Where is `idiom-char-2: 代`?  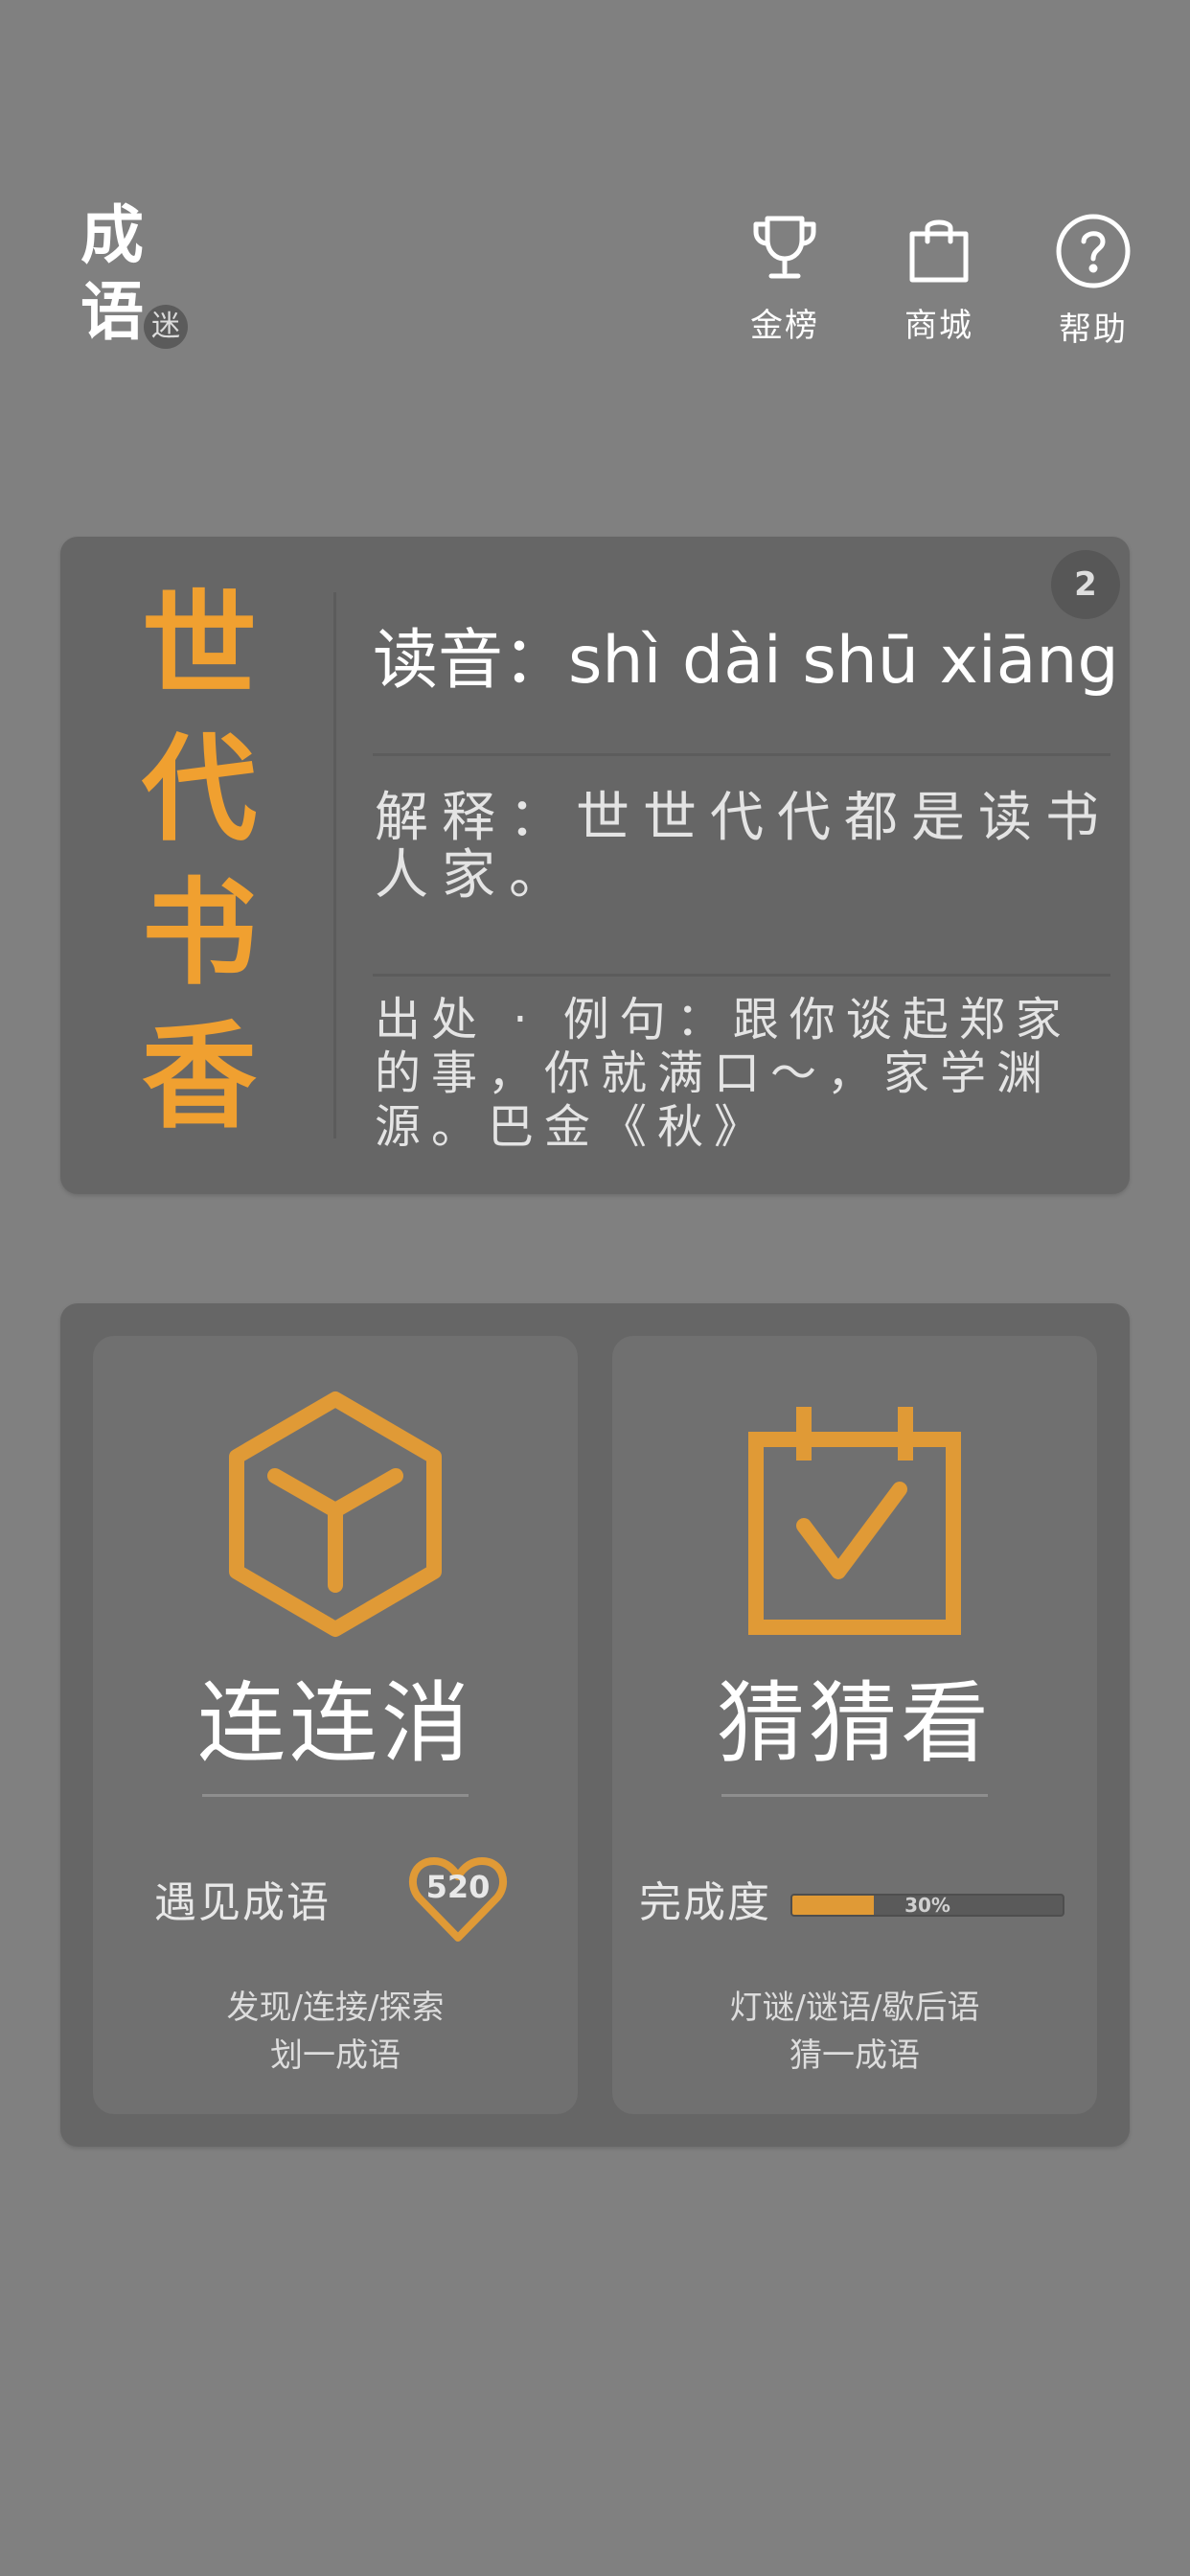
idiom-char-2: 代 is located at coordinates (199, 790).